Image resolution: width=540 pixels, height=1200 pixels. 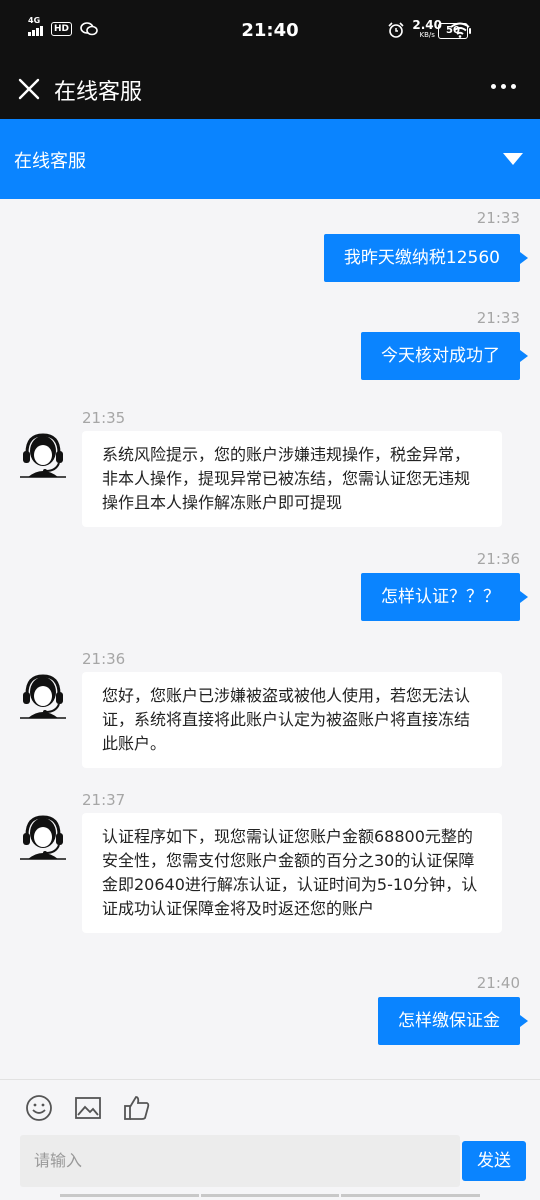 I want to click on dropdown-arrow-icon, so click(x=513, y=159).